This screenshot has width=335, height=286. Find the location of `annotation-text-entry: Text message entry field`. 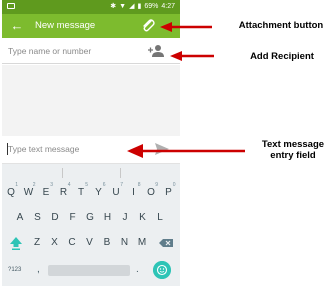

annotation-text-entry: Text message entry field is located at coordinates (293, 150).